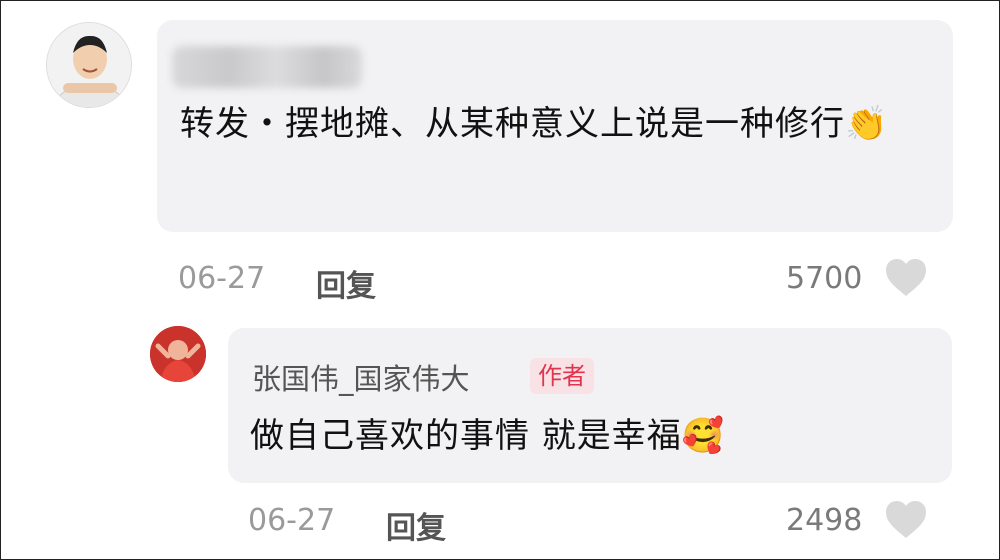  Describe the element at coordinates (867, 124) in the screenshot. I see `clapping-hands-icon: 👏` at that location.